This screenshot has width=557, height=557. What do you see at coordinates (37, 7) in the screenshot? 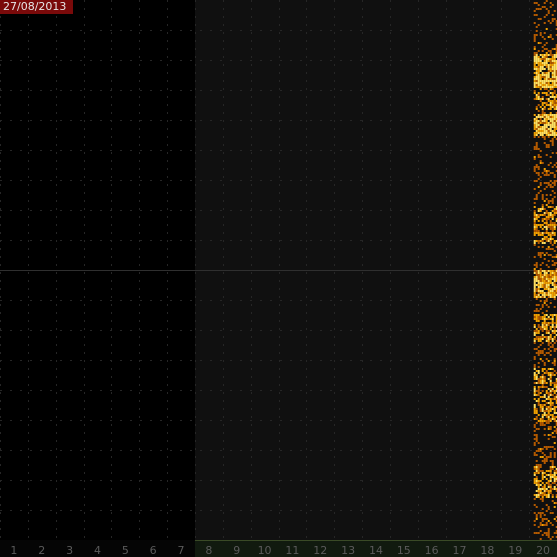
I see `date-badge: 27/08/2013` at bounding box center [37, 7].